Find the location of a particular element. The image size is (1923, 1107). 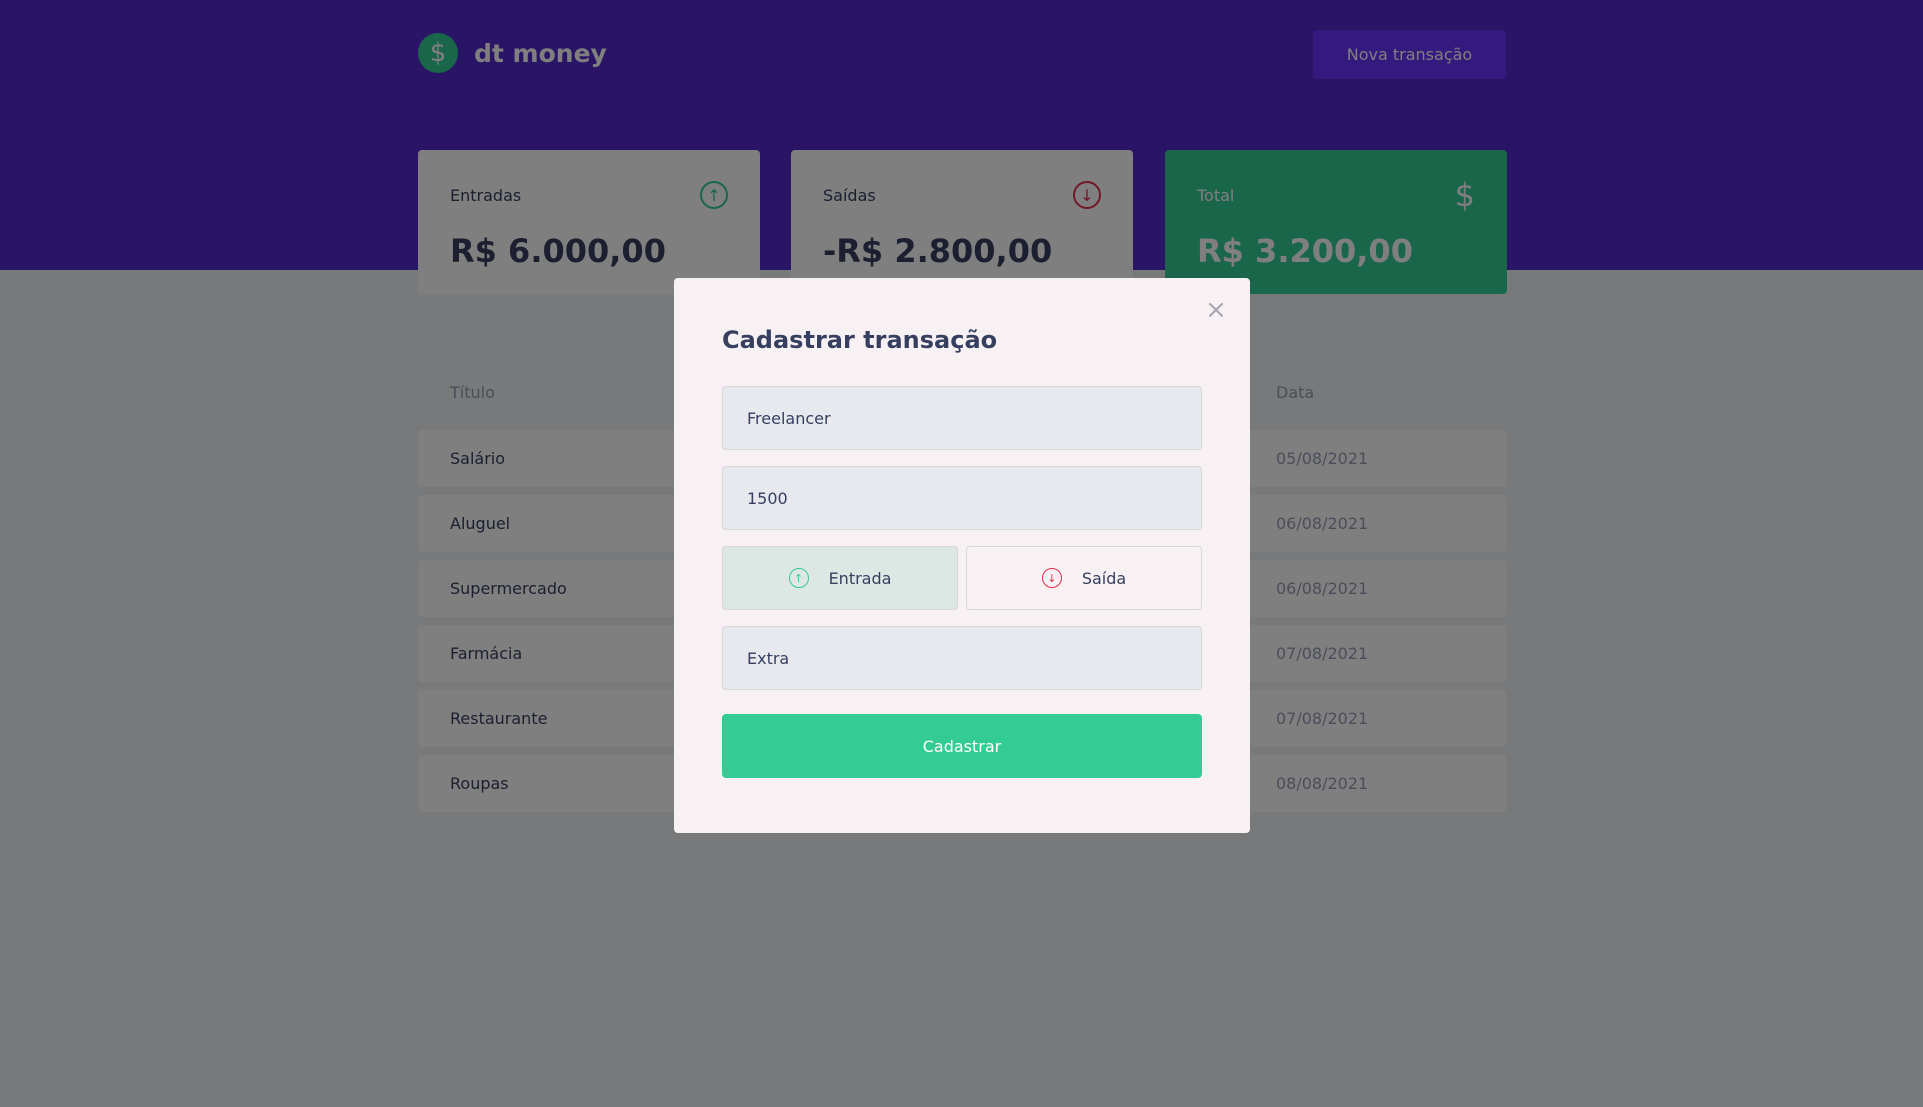

arrow-up-circle-icon: ↑ is located at coordinates (798, 578).